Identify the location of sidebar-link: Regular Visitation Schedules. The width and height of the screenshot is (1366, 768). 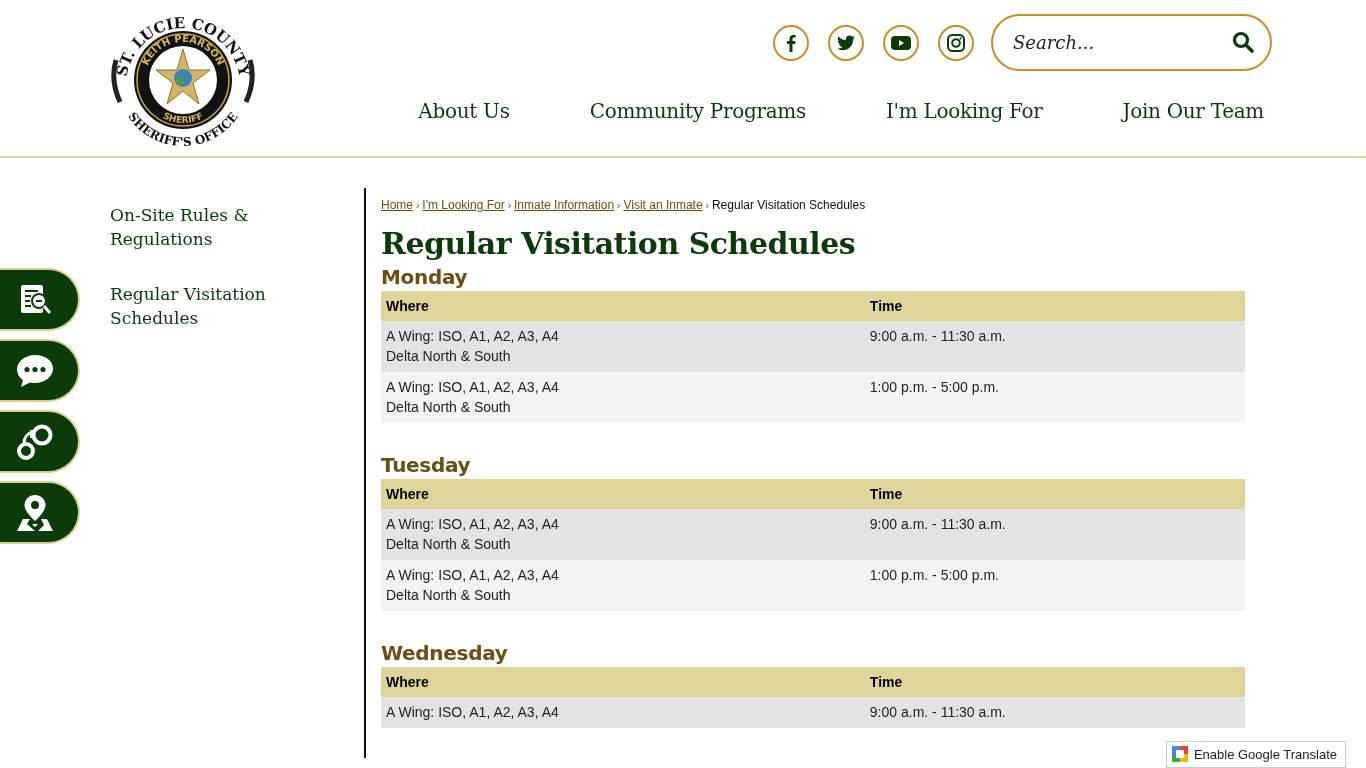
(195, 306).